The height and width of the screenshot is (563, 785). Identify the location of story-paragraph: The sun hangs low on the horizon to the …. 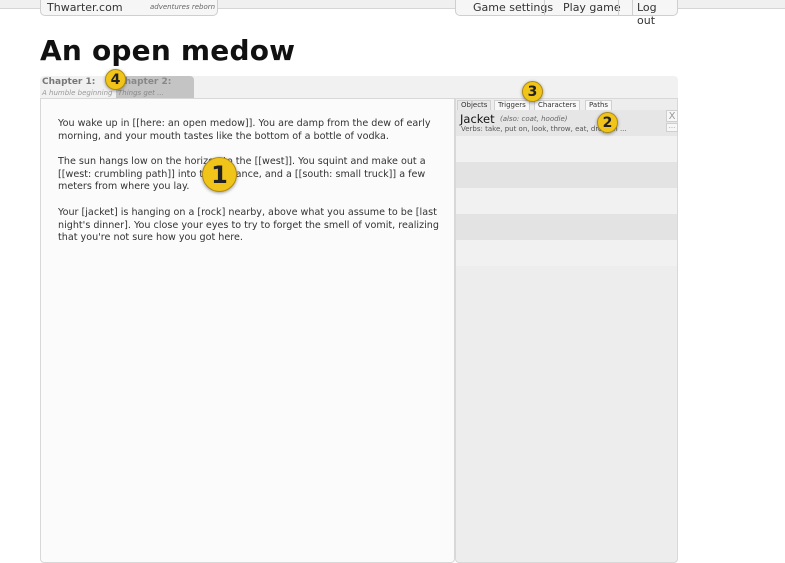
(254, 175).